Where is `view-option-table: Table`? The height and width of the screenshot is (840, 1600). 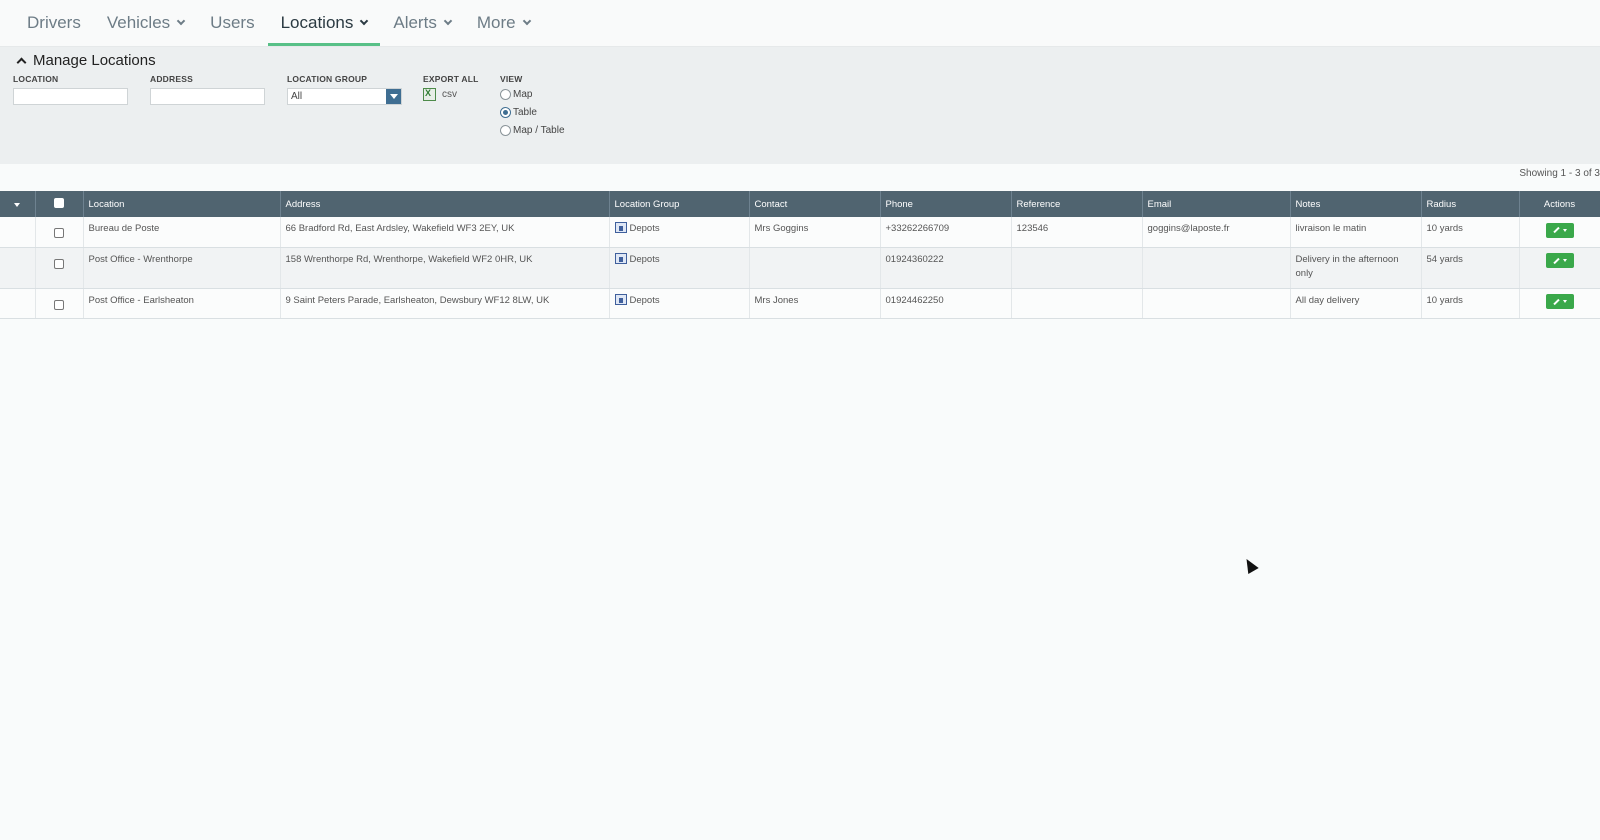 view-option-table: Table is located at coordinates (518, 112).